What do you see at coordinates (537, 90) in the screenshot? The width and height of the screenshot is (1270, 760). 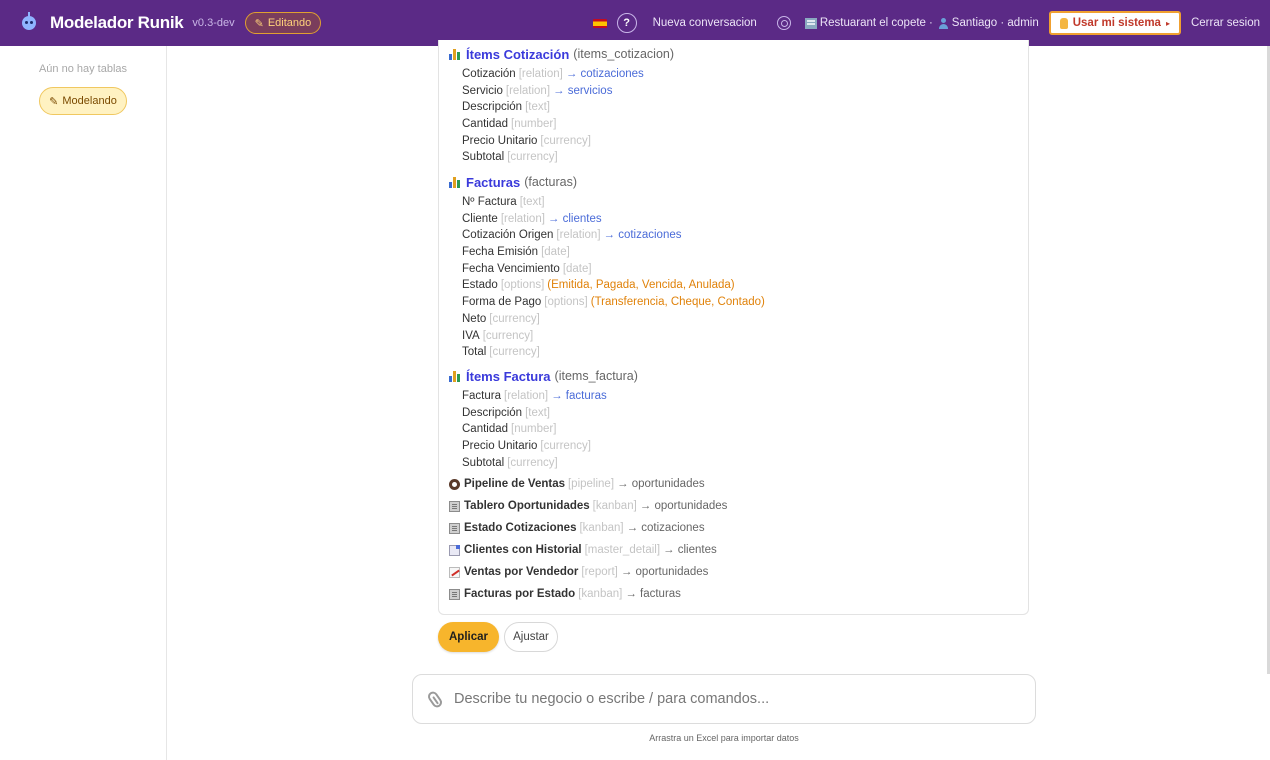 I see `field-row: Servicio [relation] → servicios` at bounding box center [537, 90].